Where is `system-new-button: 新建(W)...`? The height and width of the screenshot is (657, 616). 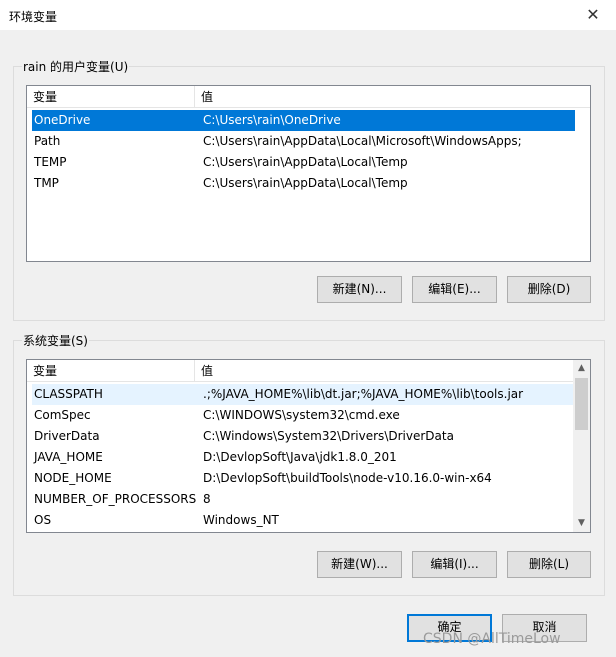
system-new-button: 新建(W)... is located at coordinates (359, 564).